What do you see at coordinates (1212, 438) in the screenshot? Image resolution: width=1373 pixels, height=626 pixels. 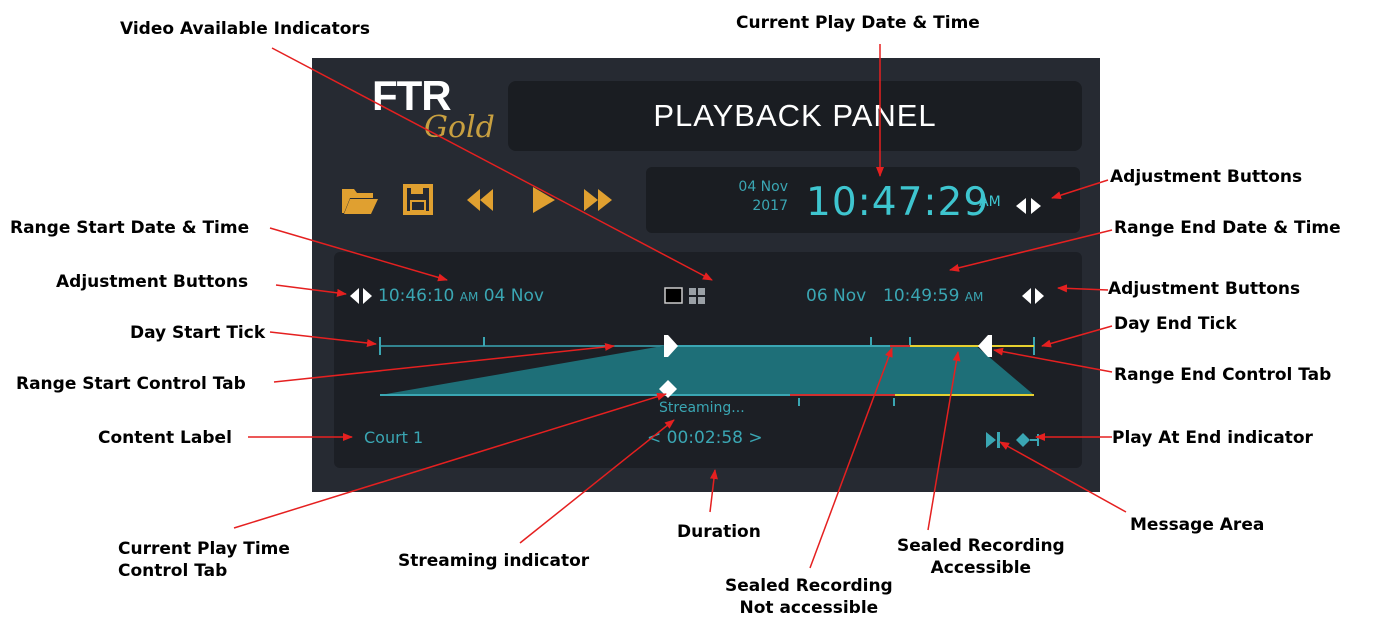 I see `annotation-play-at-end: Play At End indicator` at bounding box center [1212, 438].